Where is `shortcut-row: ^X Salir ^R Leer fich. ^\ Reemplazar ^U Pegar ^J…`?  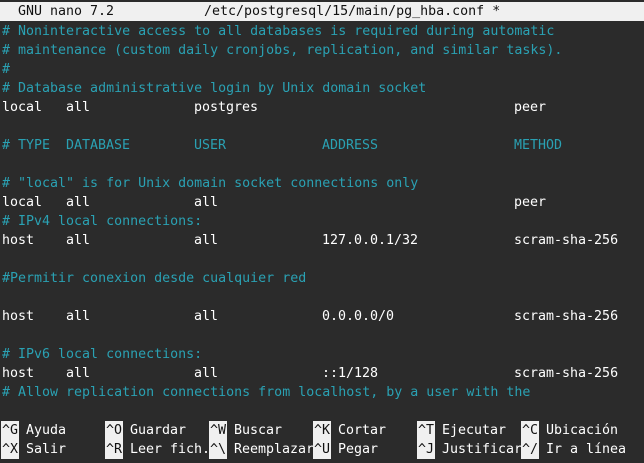
shortcut-row: ^X Salir ^R Leer fich. ^\ Reemplazar ^U Pegar ^J… is located at coordinates (321, 449).